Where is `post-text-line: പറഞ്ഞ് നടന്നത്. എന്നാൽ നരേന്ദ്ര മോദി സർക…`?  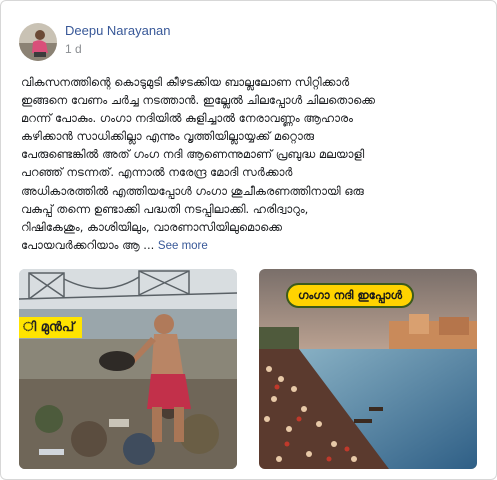
post-text-line: പറഞ്ഞ് നടന്നത്. എന്നാൽ നരേന്ദ്ര മോദി സർക… is located at coordinates (157, 172).